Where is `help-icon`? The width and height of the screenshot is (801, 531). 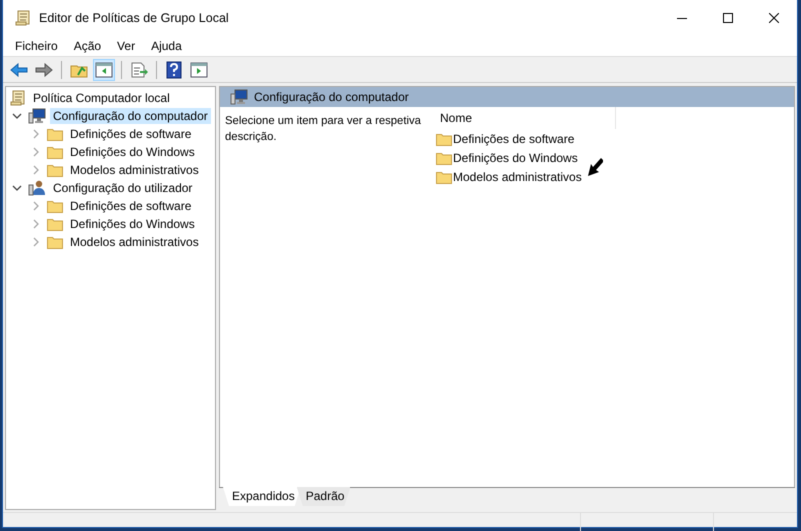 help-icon is located at coordinates (174, 69).